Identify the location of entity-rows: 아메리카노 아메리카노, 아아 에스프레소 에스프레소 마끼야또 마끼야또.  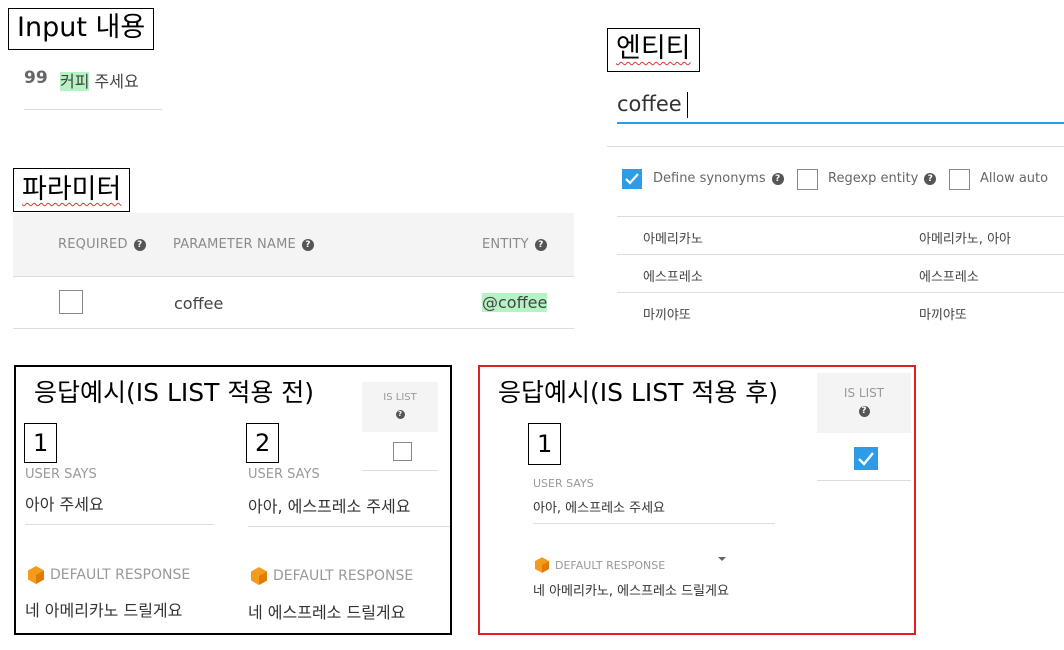
(840, 273).